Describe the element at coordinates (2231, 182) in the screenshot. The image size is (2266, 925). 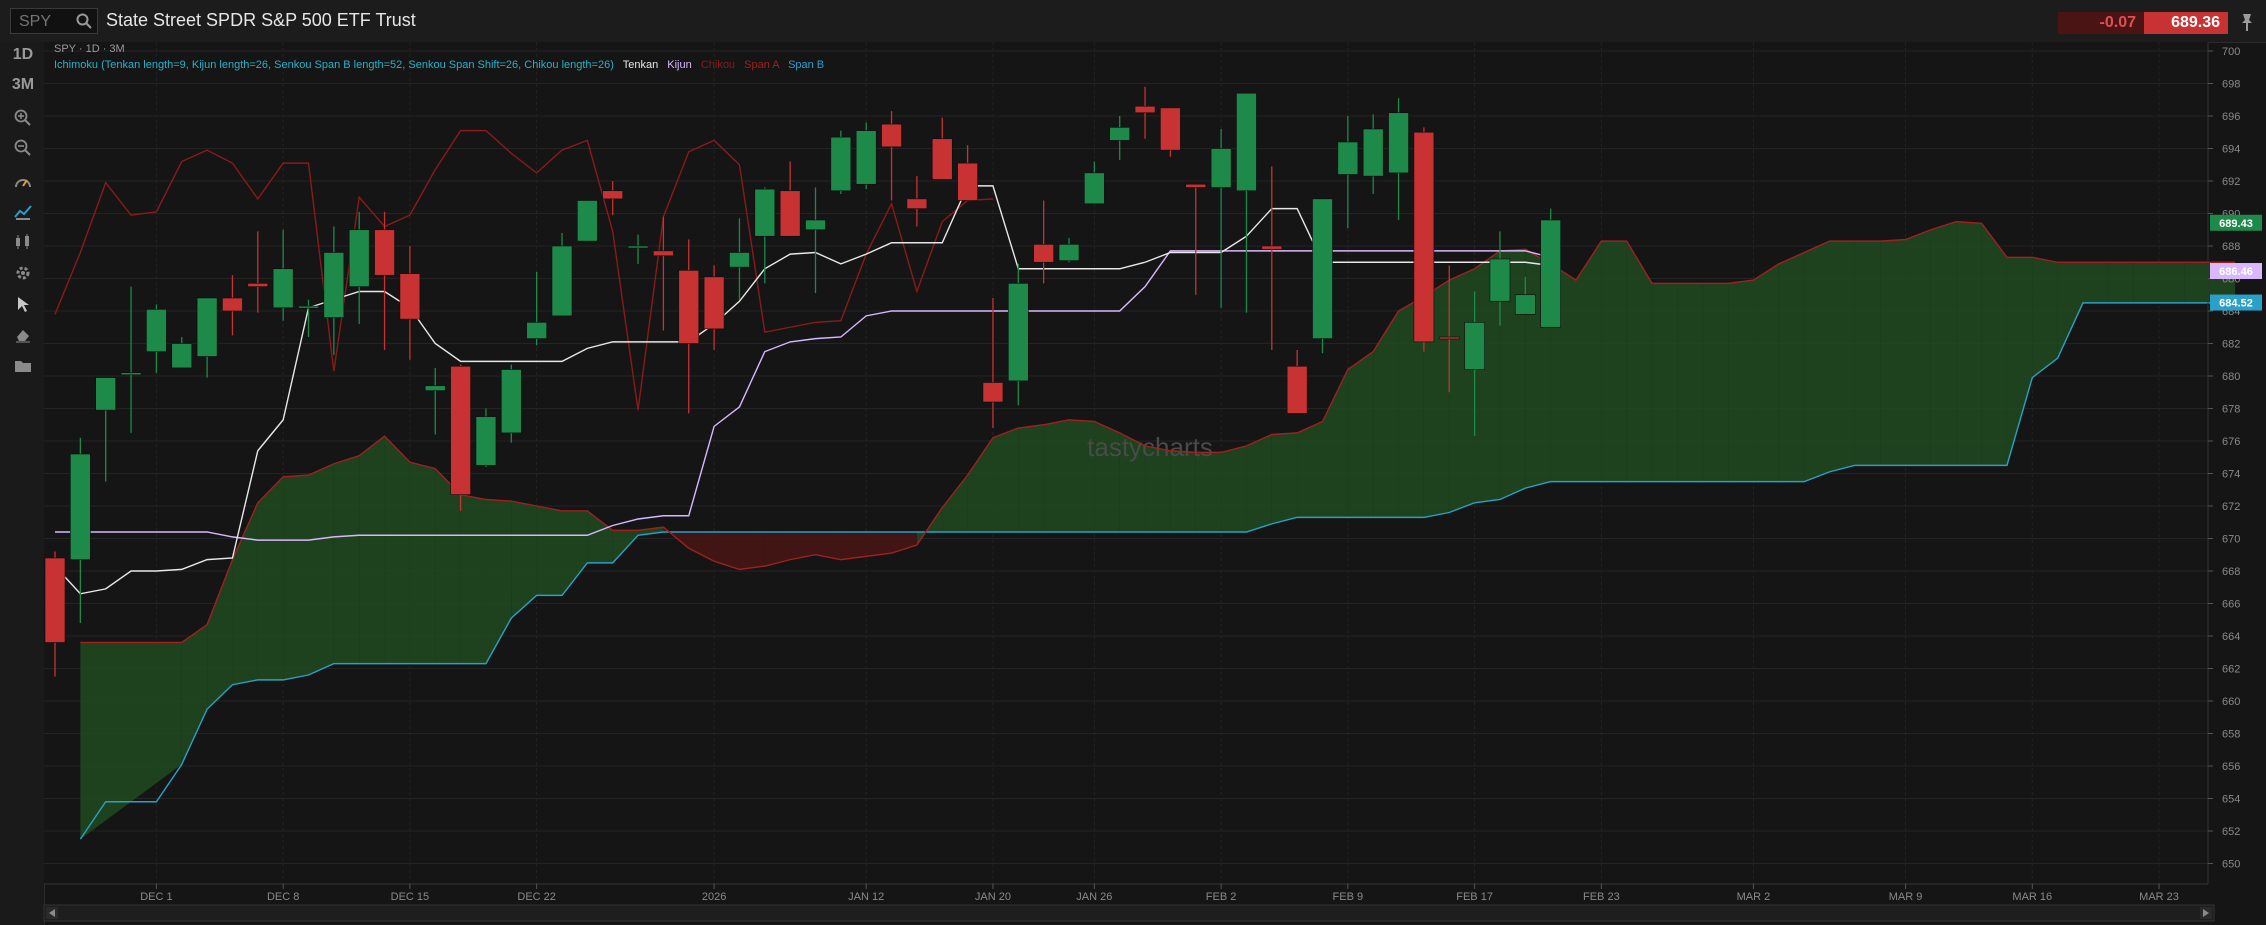
I see `price-tick-label: 692` at that location.